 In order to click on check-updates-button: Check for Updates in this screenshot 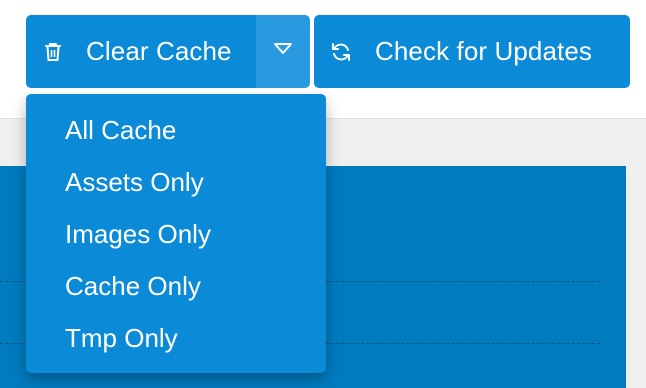, I will do `click(472, 51)`.